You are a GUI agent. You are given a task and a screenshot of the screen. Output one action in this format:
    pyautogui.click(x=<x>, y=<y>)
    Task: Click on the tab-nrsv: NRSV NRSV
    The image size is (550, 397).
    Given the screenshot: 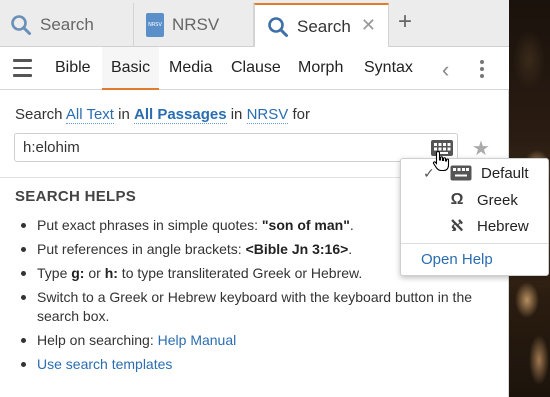 What is the action you would take?
    pyautogui.click(x=194, y=25)
    